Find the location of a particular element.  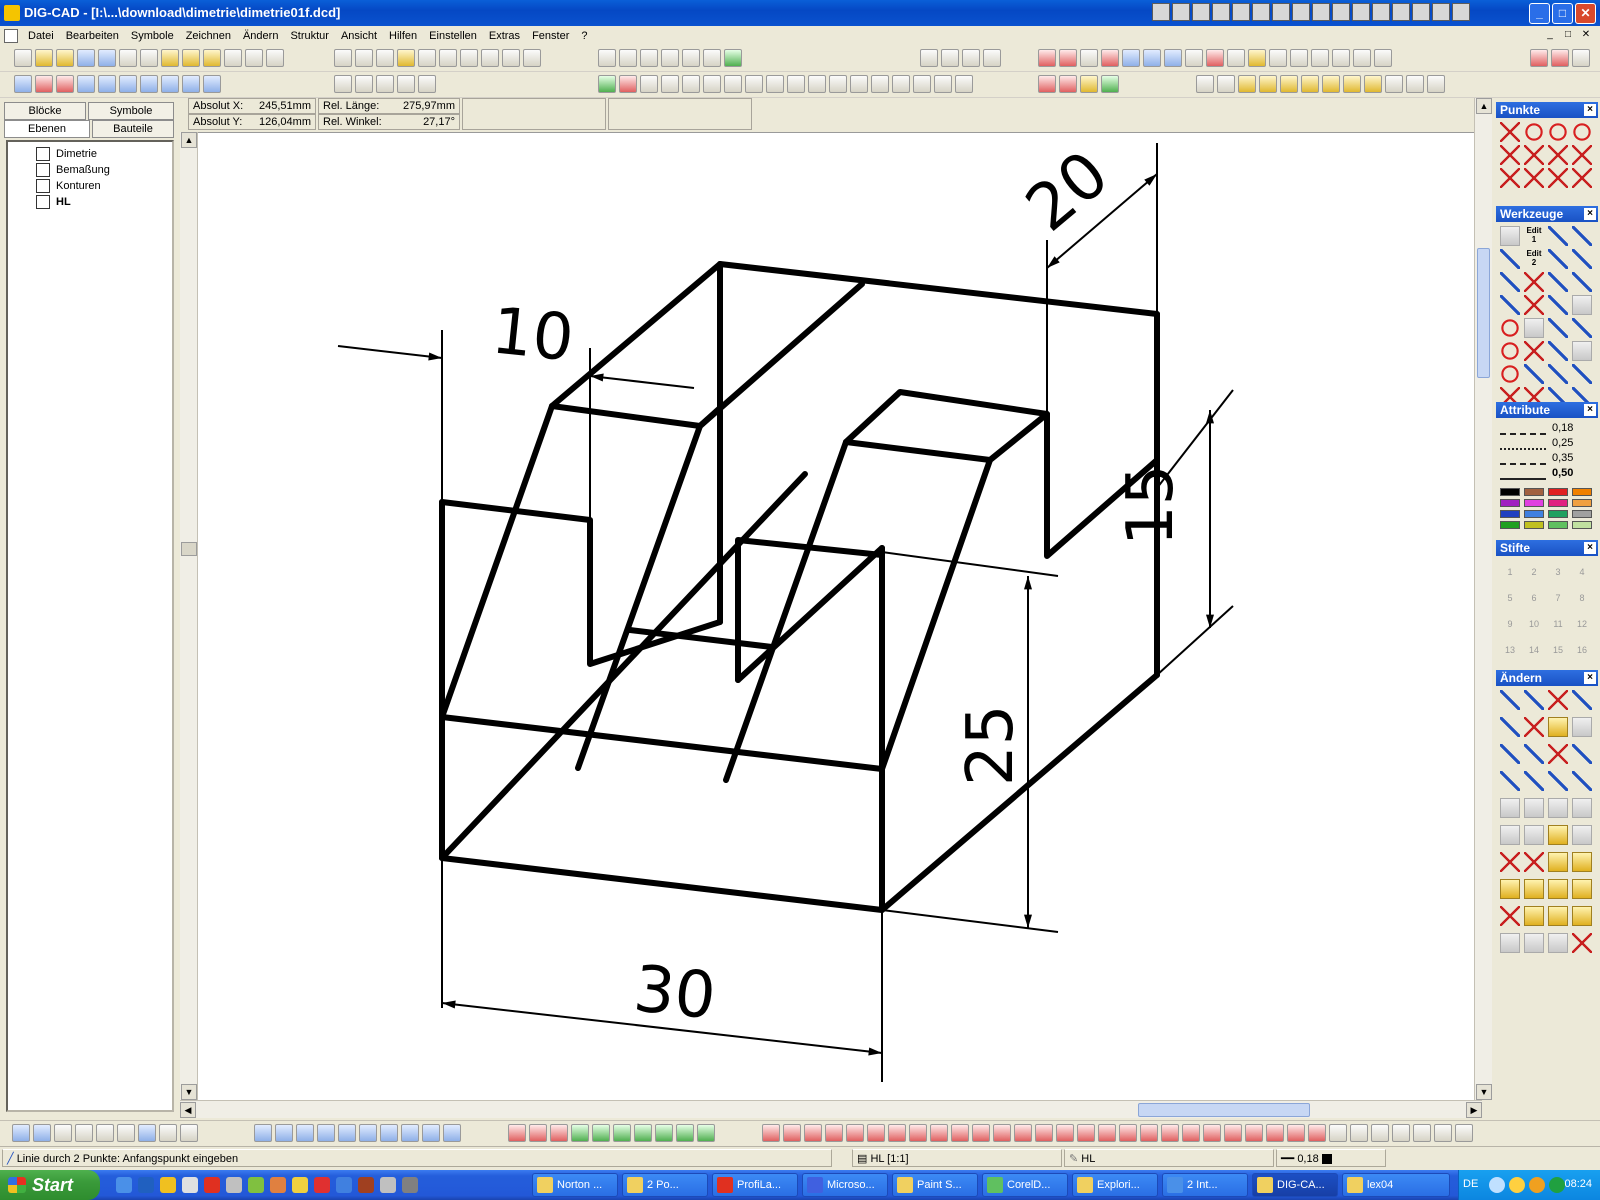

arc-2-button is located at coordinates (601, 1133).